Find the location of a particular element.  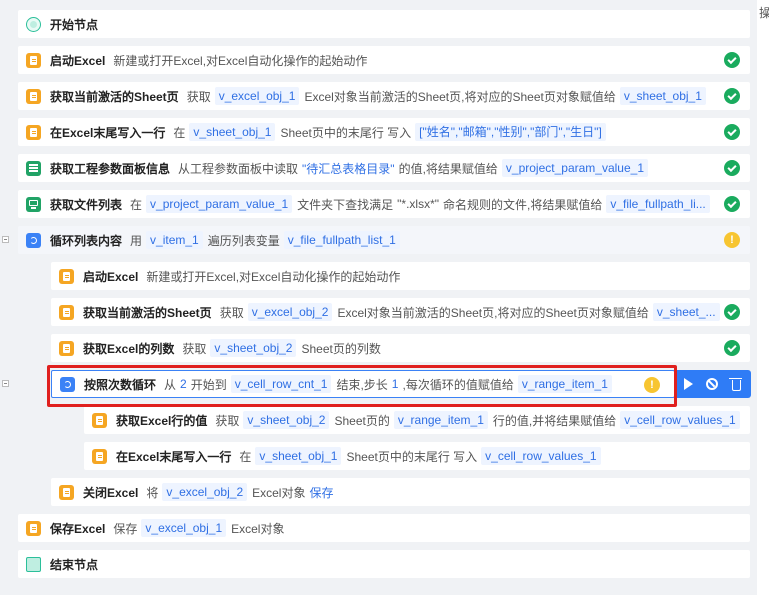

node-description: 的值,将结果赋值给 is located at coordinates (448, 168).